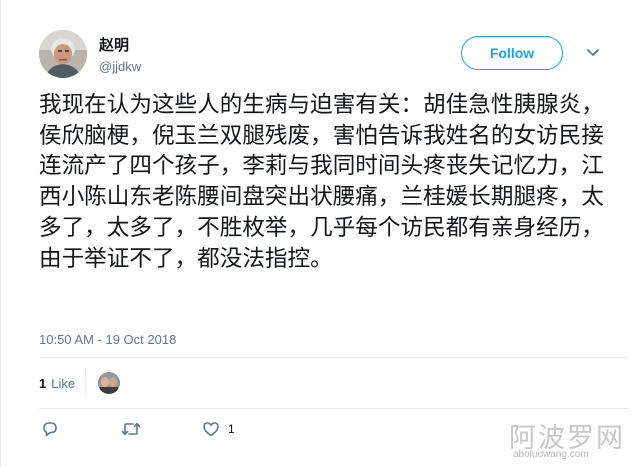 Image resolution: width=638 pixels, height=467 pixels. What do you see at coordinates (107, 339) in the screenshot?
I see `tweet-timestamp: 10:50 AM - 19 Oct 2018` at bounding box center [107, 339].